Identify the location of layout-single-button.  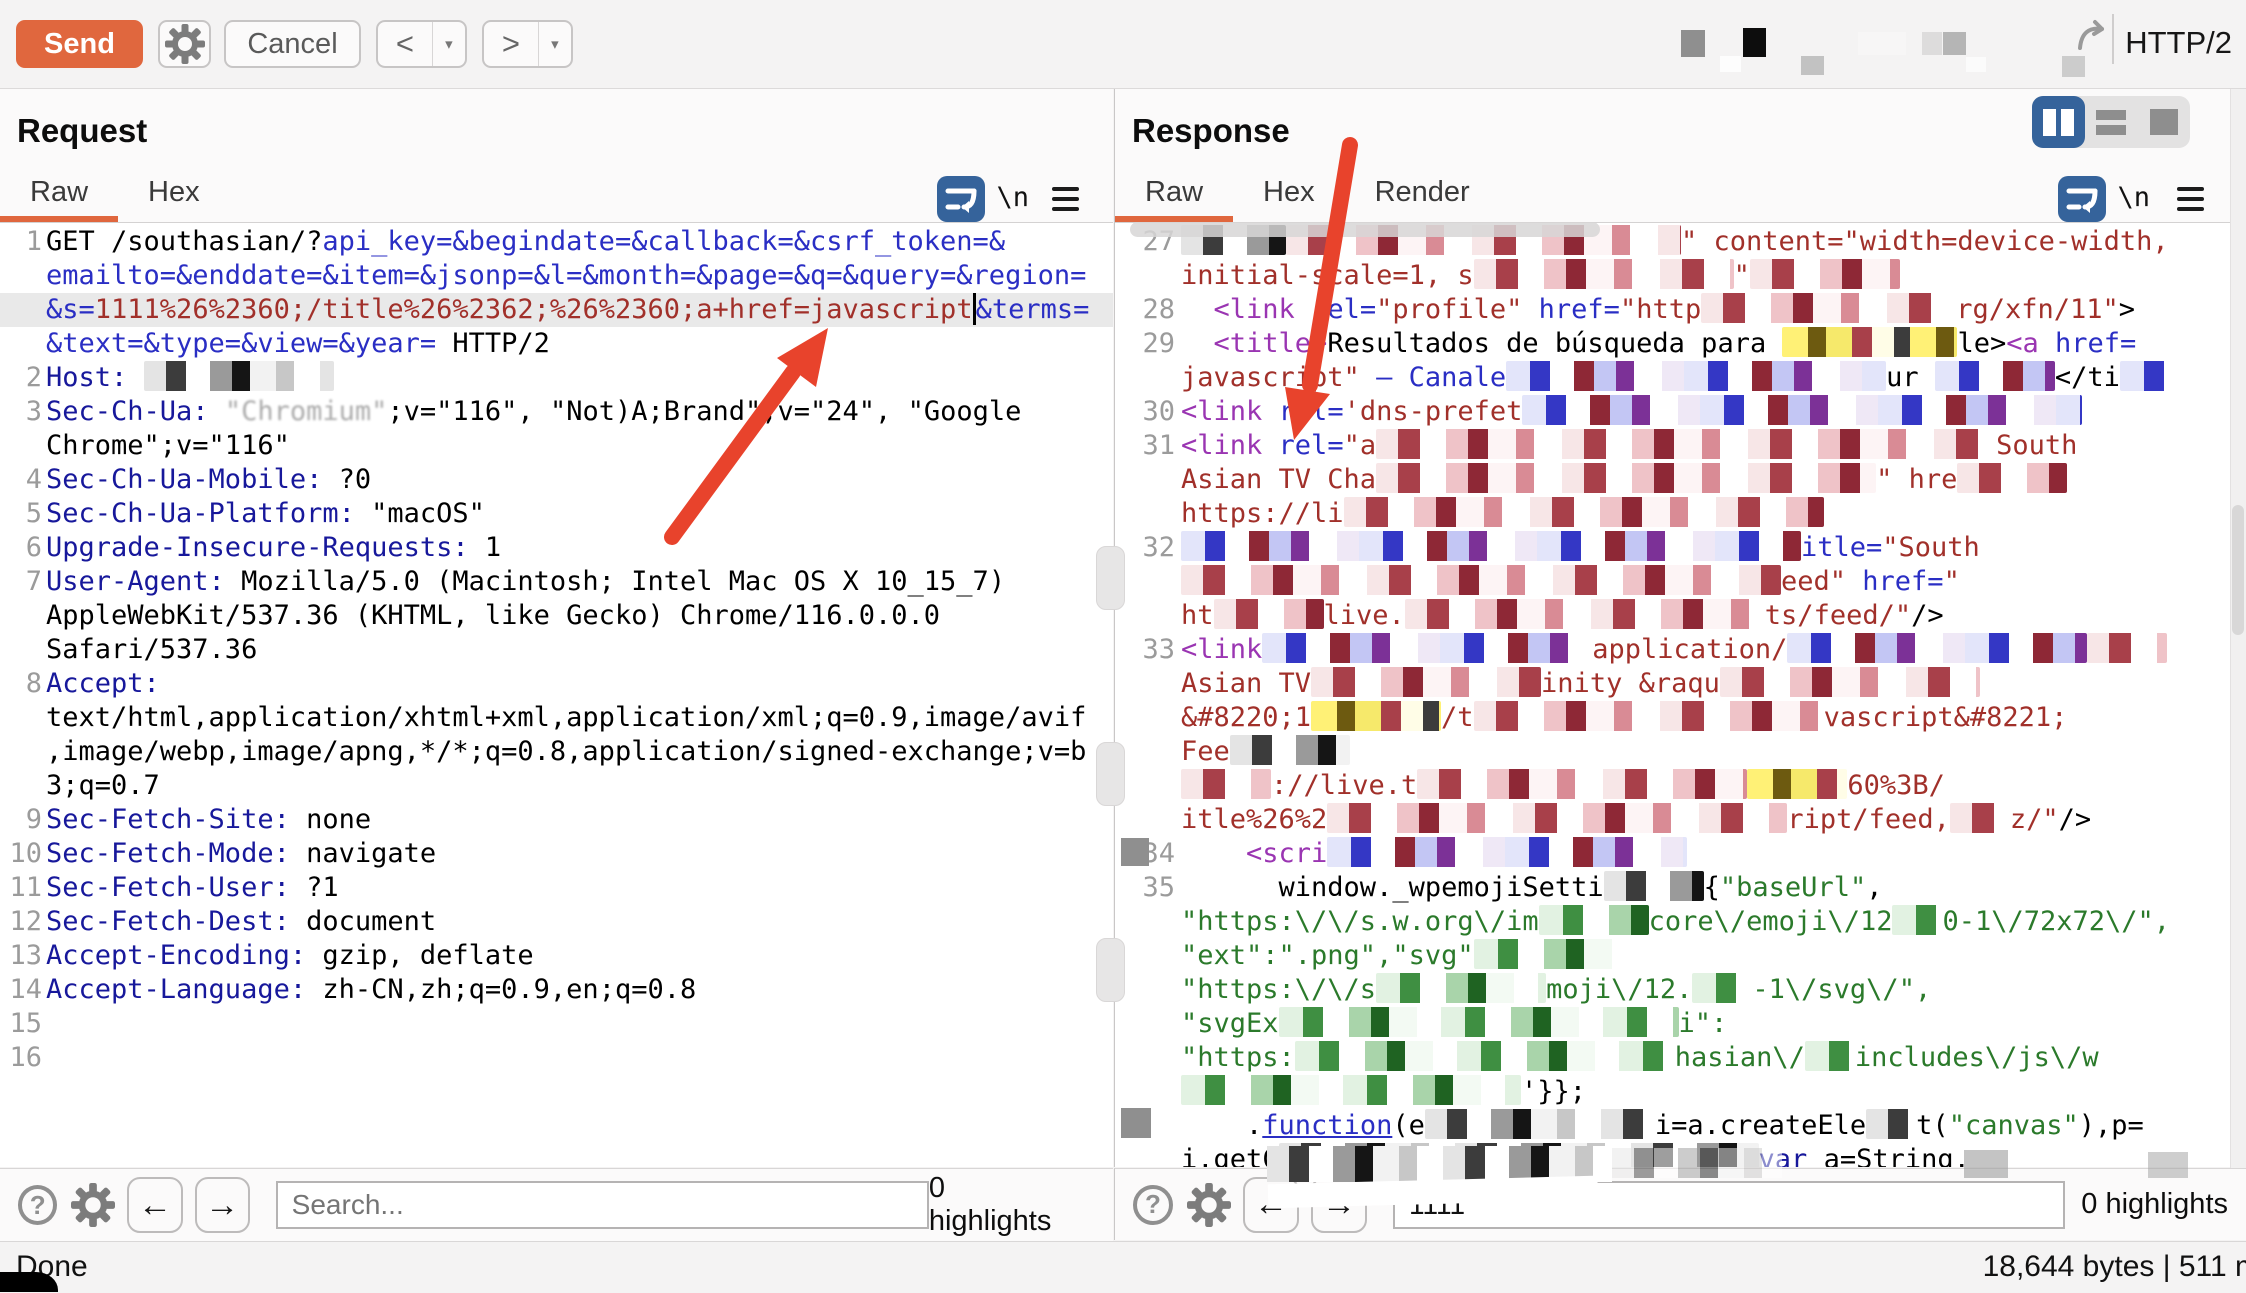
(2163, 122).